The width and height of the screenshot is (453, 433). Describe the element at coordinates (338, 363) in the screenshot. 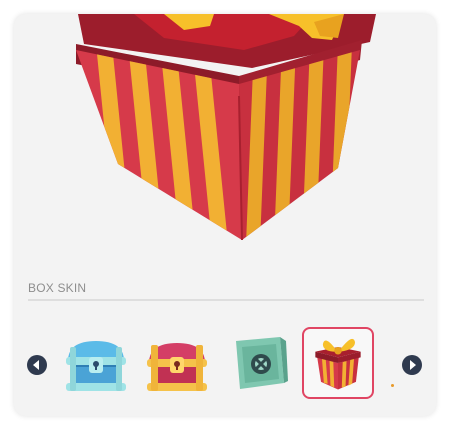

I see `gift-box-icon` at that location.